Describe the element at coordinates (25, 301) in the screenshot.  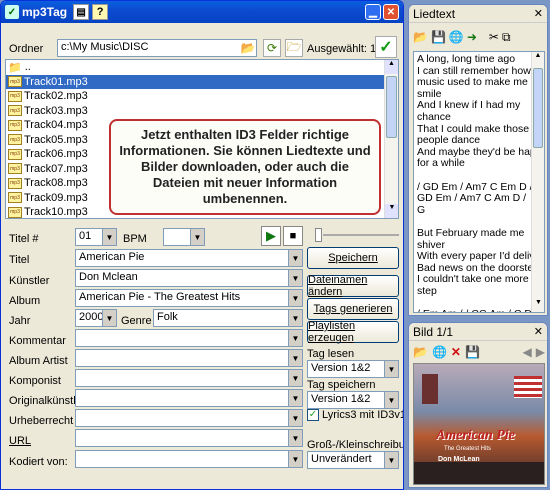
I see `album-label: Album` at that location.